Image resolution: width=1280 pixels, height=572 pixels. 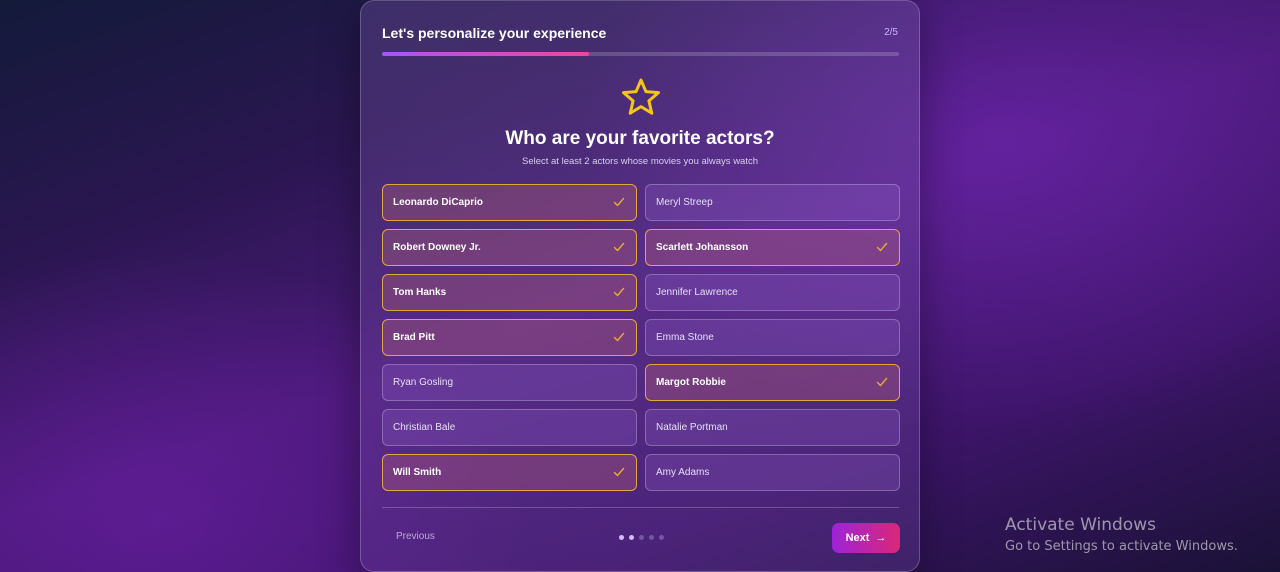 I want to click on actor-option: Margot Robbie, so click(x=772, y=382).